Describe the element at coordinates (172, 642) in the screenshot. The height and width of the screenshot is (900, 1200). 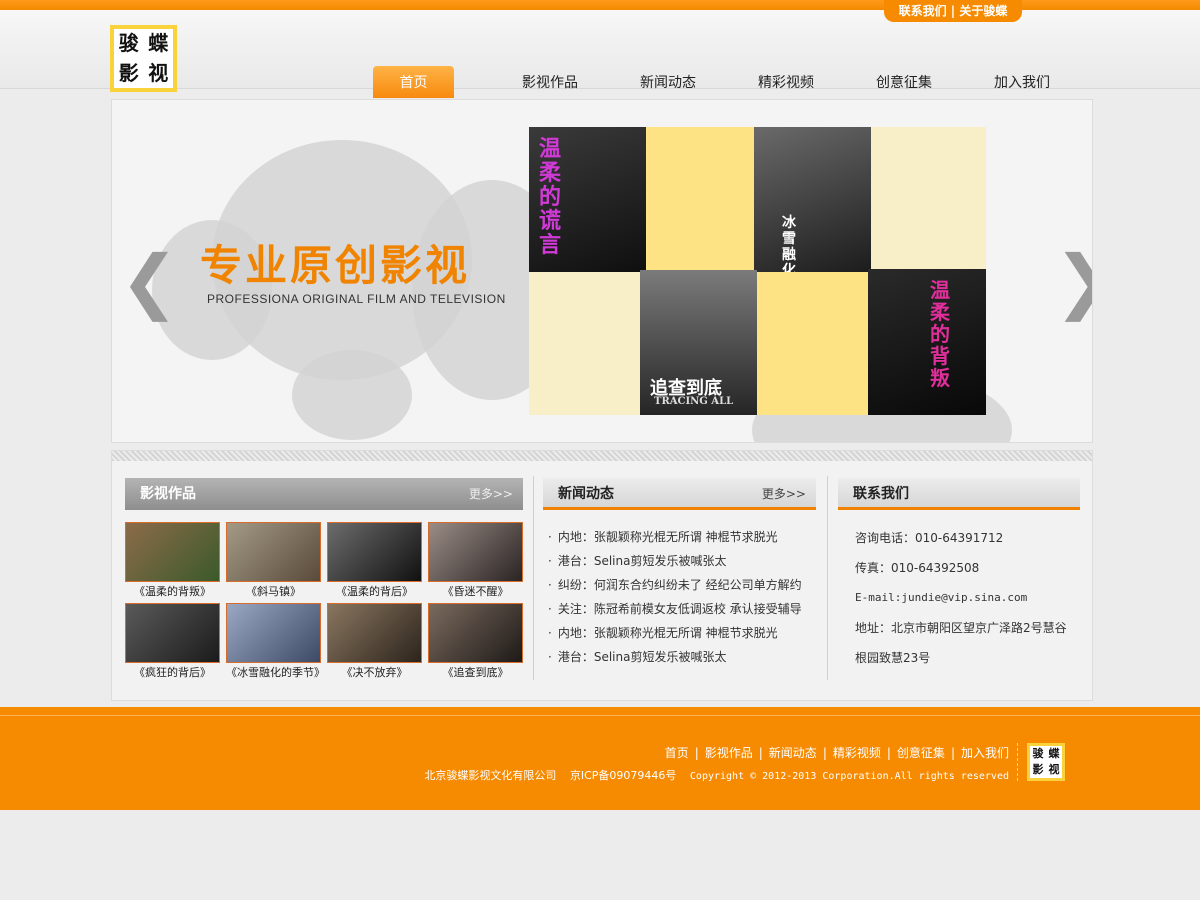
I see `film-item: 《疯狂的背后》` at that location.